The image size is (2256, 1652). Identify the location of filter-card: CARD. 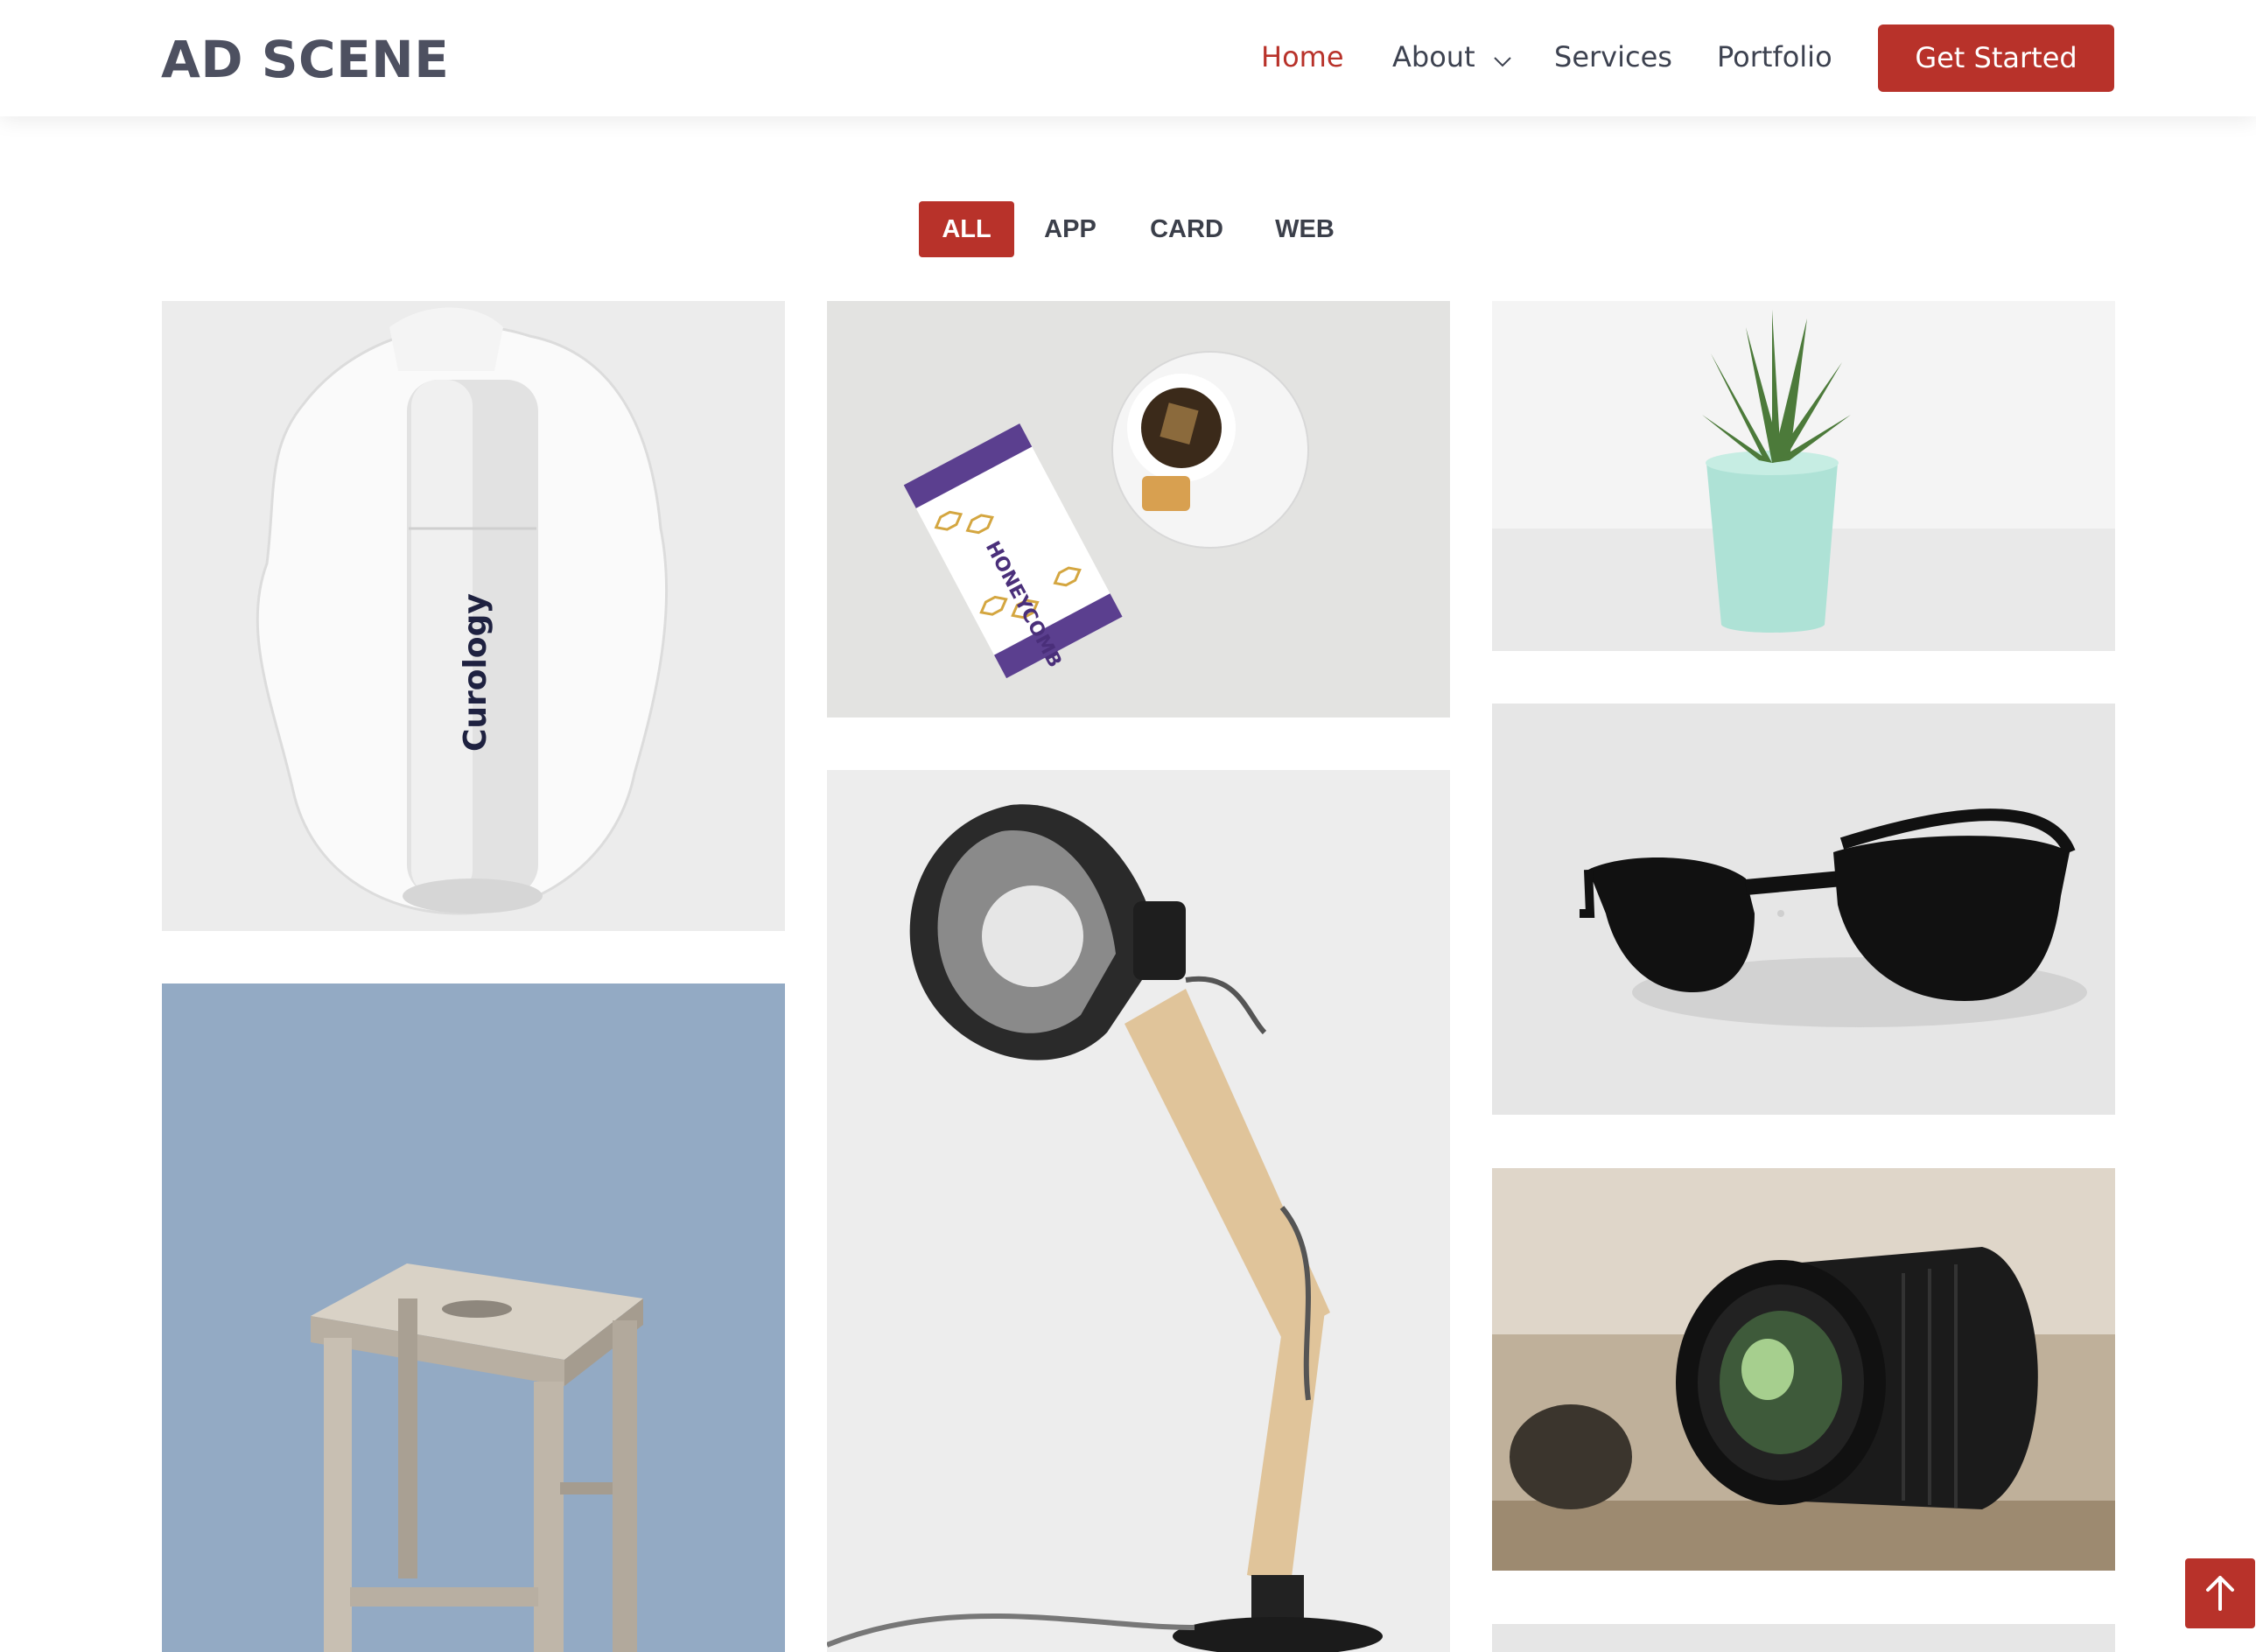
(1187, 229).